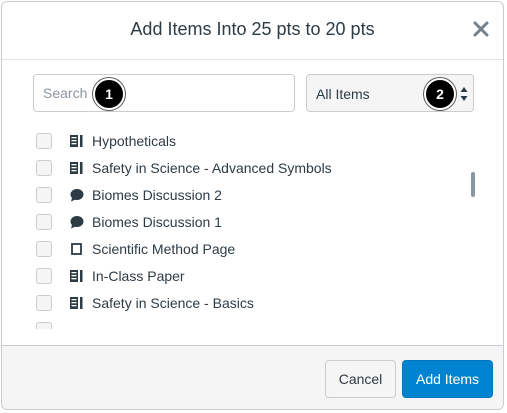 The height and width of the screenshot is (413, 507). What do you see at coordinates (481, 29) in the screenshot?
I see `close-icon` at bounding box center [481, 29].